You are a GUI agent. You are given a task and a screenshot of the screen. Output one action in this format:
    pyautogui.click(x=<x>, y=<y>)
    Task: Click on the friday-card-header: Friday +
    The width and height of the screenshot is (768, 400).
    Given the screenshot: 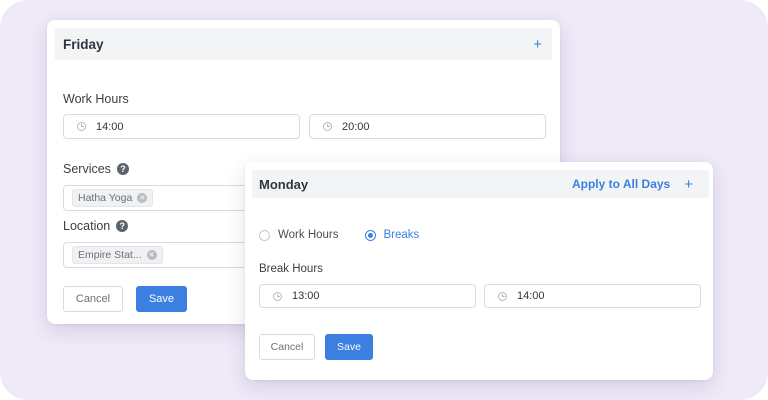 What is the action you would take?
    pyautogui.click(x=303, y=44)
    